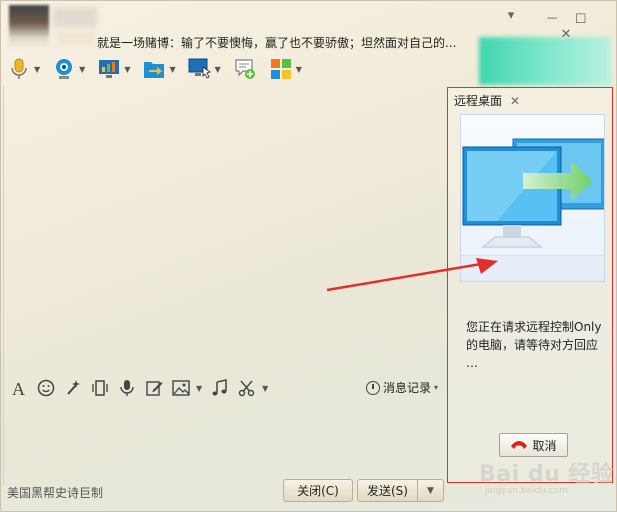 This screenshot has width=617, height=512. I want to click on footer-ad-text: 美国黑帮史诗巨制, so click(55, 492).